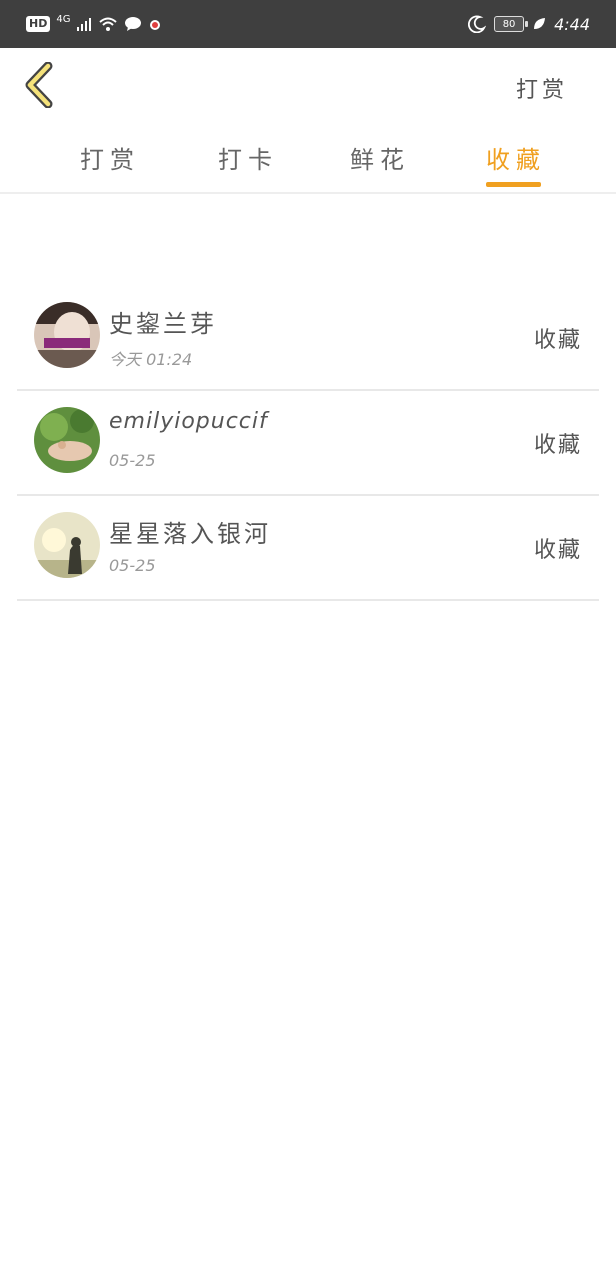 The width and height of the screenshot is (616, 1280). I want to click on user-name: 史鋆兰芽, so click(163, 324).